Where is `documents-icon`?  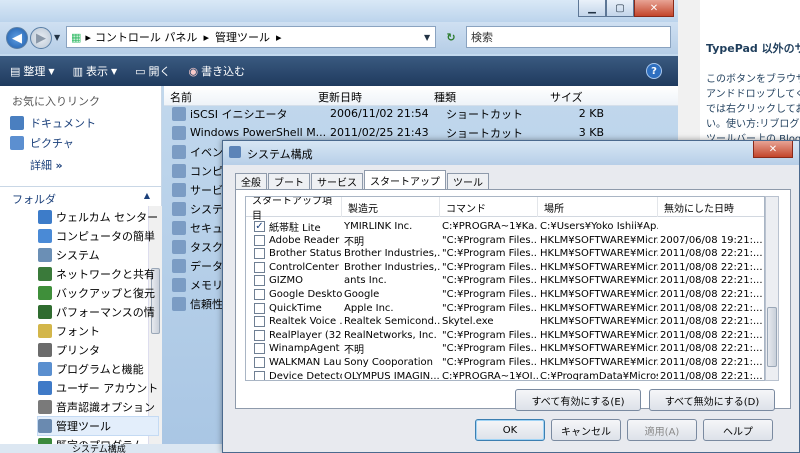 documents-icon is located at coordinates (17, 123).